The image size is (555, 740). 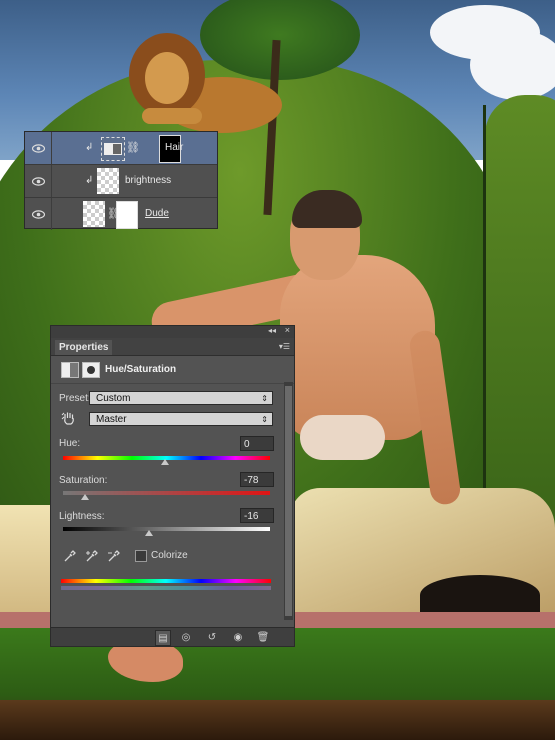 What do you see at coordinates (113, 556) in the screenshot?
I see `eyedropper-minus-icon` at bounding box center [113, 556].